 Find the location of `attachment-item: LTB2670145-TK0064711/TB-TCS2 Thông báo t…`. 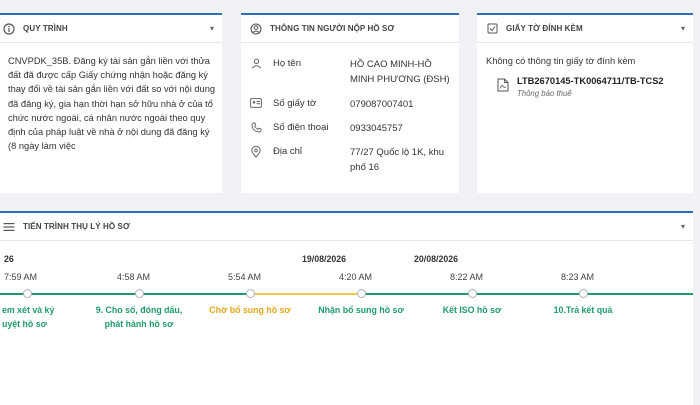

attachment-item: LTB2670145-TK0064711/TB-TCS2 Thông báo t… is located at coordinates (580, 87).